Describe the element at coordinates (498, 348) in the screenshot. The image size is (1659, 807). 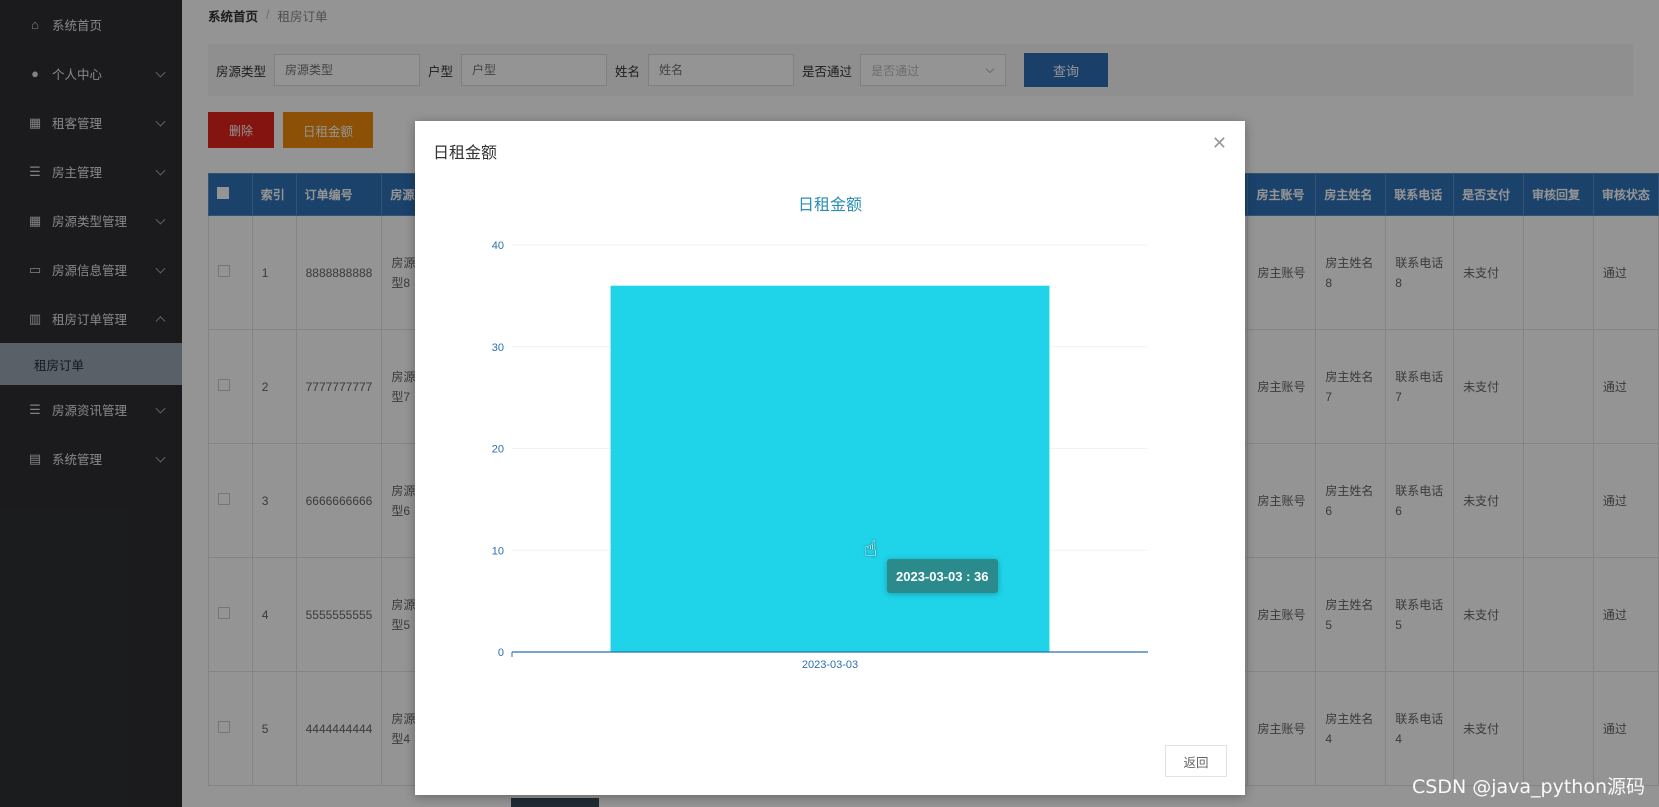
I see `y-tick-label: 30` at that location.